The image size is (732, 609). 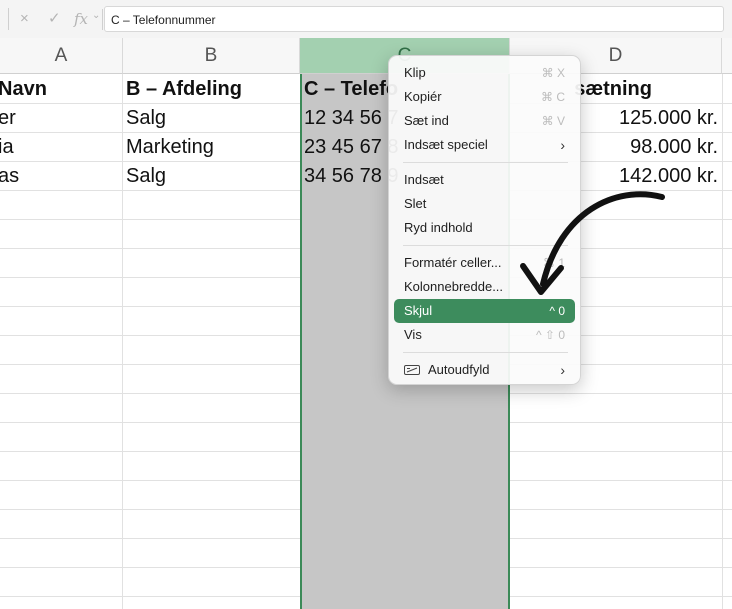 I want to click on menu-item-cut: Klip ⌘ X, so click(x=484, y=73).